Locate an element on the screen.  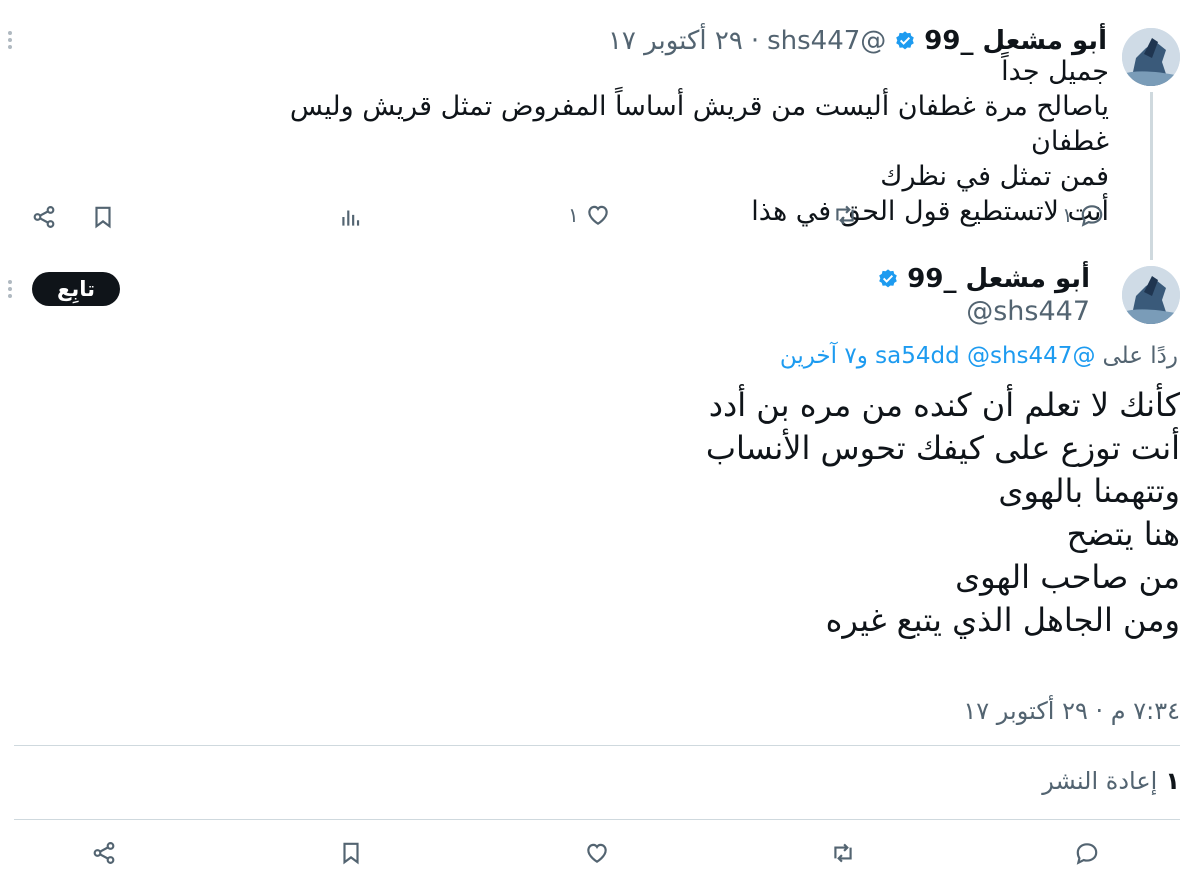
views-button is located at coordinates (351, 217).